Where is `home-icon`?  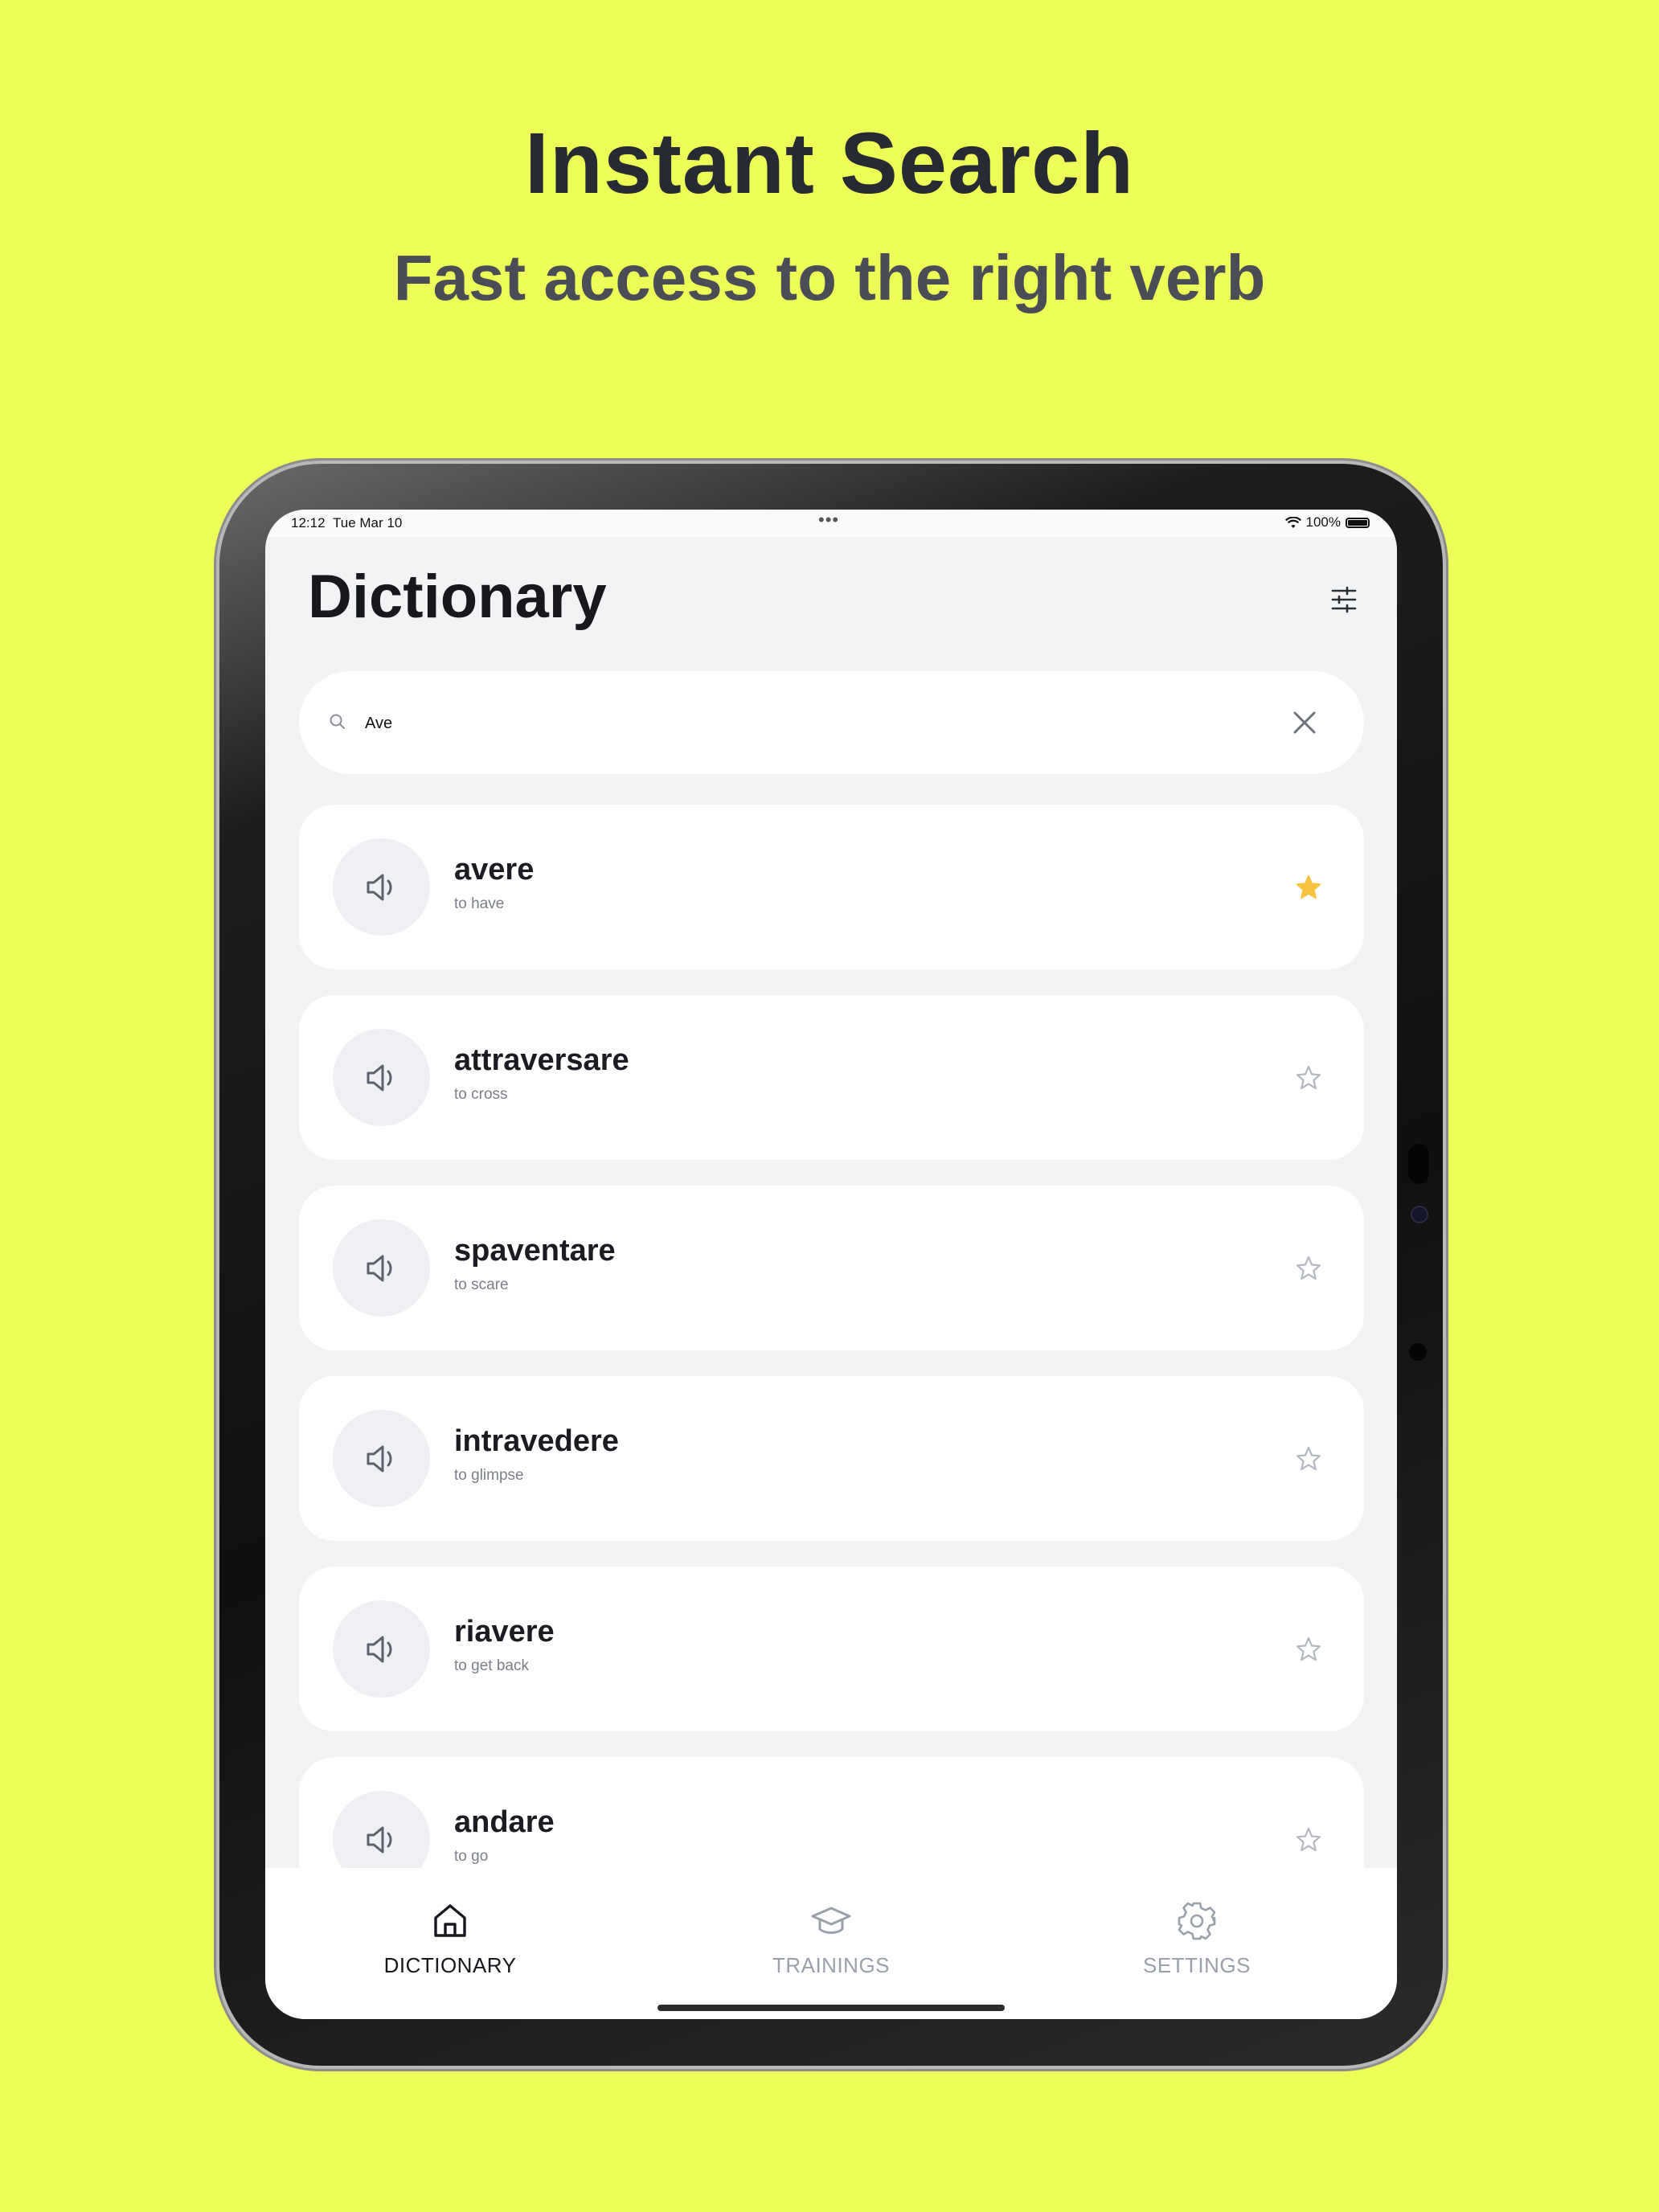
home-icon is located at coordinates (450, 1920).